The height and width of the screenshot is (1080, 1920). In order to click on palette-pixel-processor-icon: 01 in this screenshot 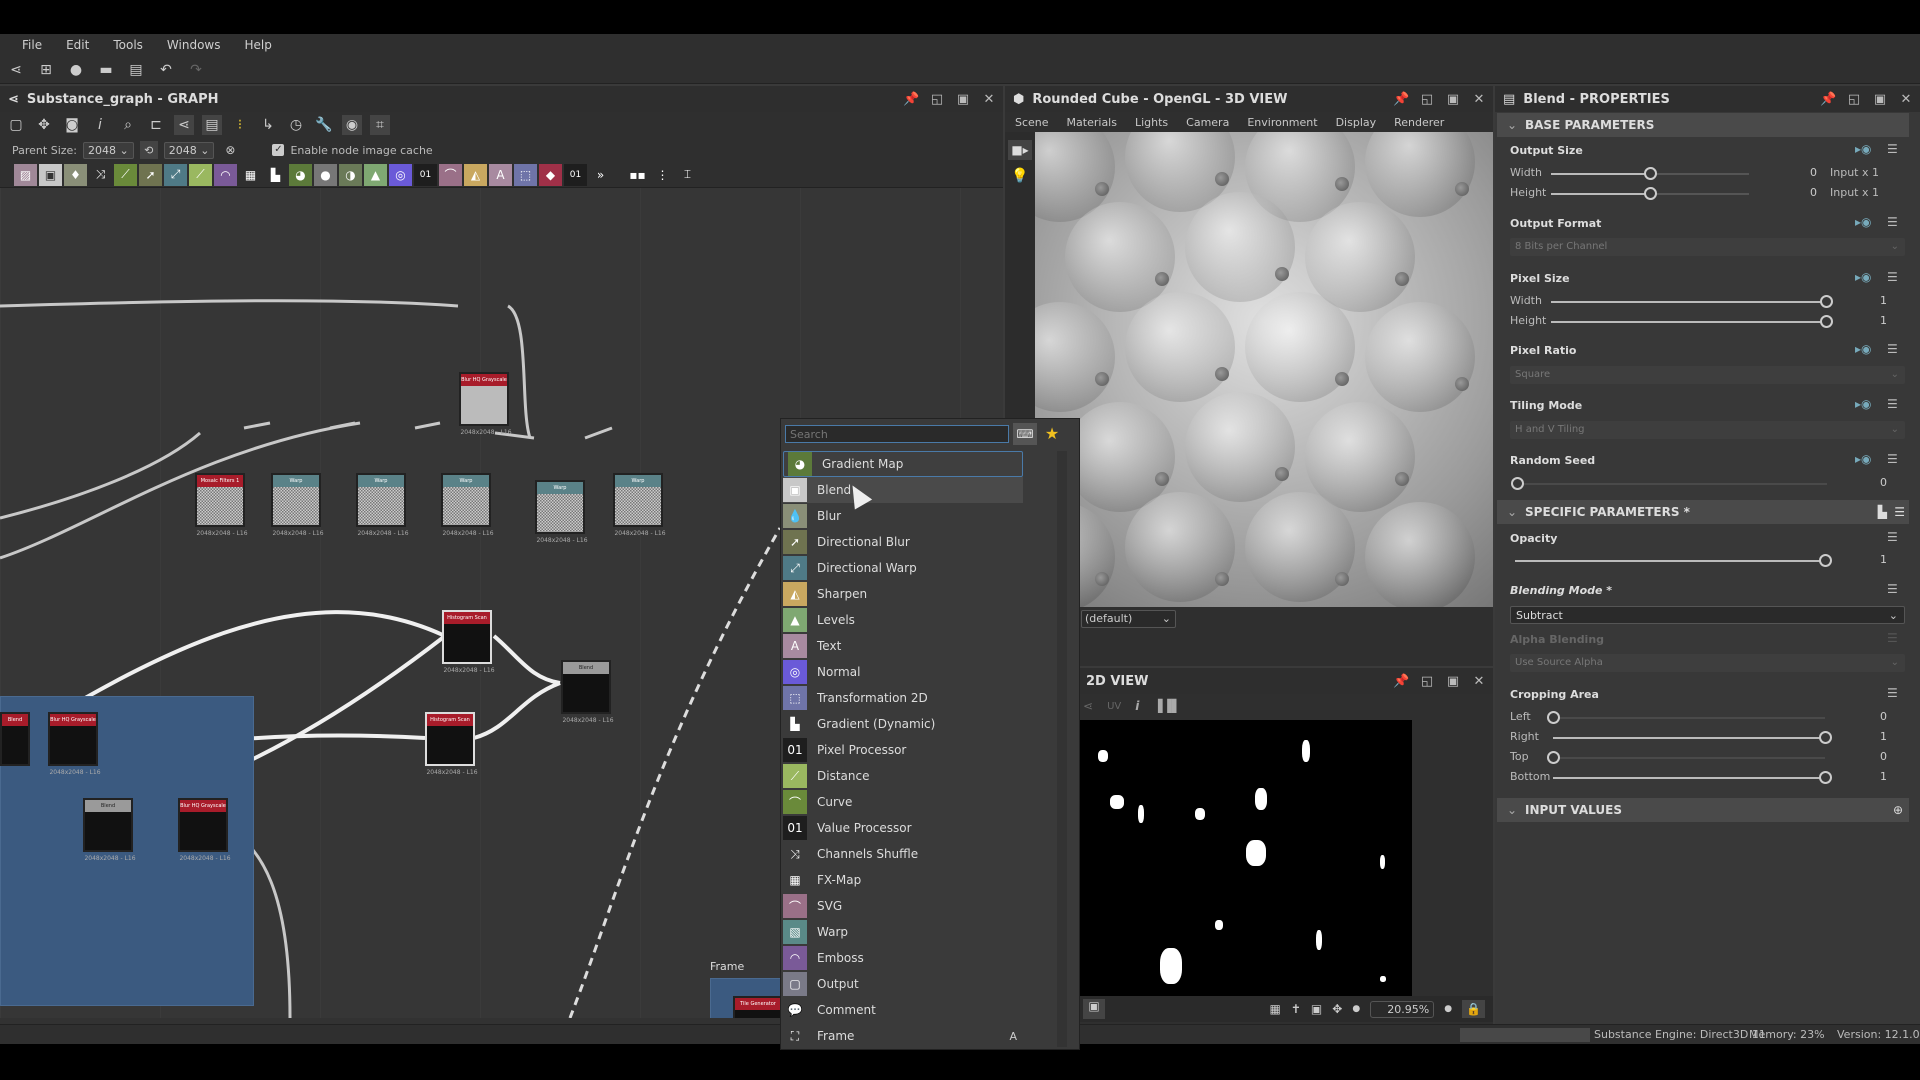, I will do `click(425, 174)`.